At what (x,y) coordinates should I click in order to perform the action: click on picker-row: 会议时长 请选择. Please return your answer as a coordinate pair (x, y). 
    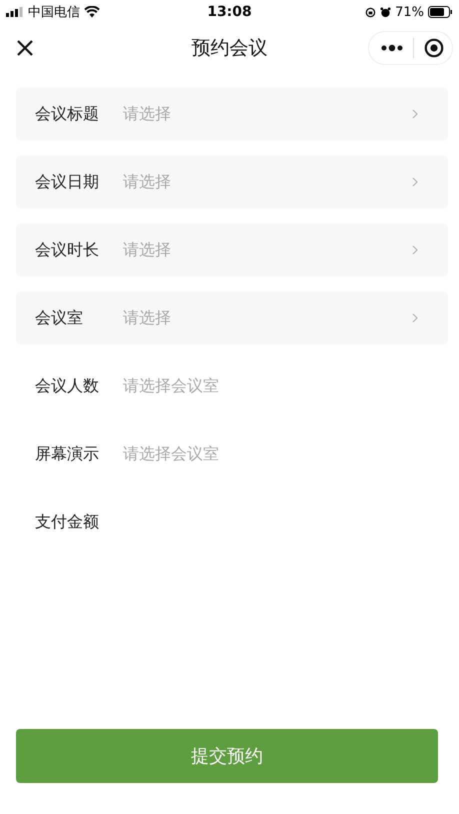
    Looking at the image, I should click on (232, 250).